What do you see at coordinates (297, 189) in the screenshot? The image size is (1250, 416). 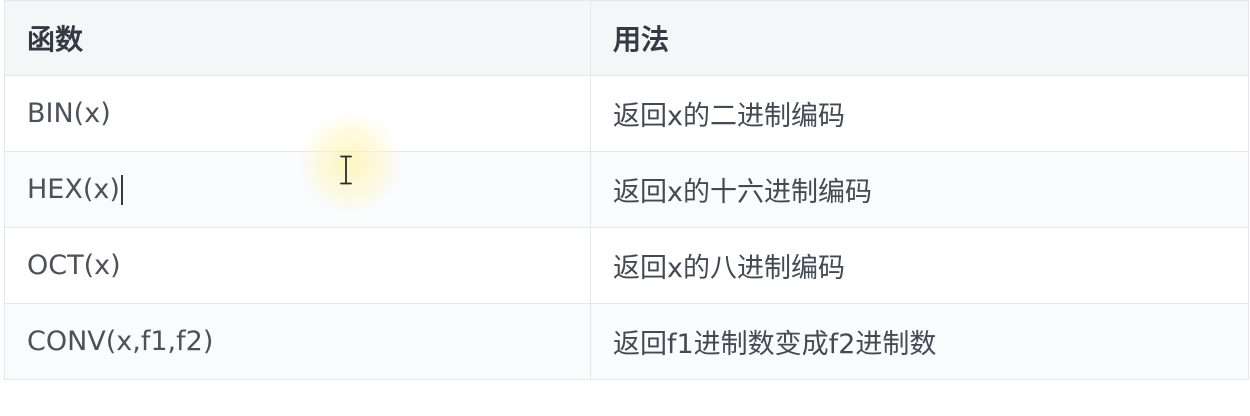 I see `function-cell: HEX(x)` at bounding box center [297, 189].